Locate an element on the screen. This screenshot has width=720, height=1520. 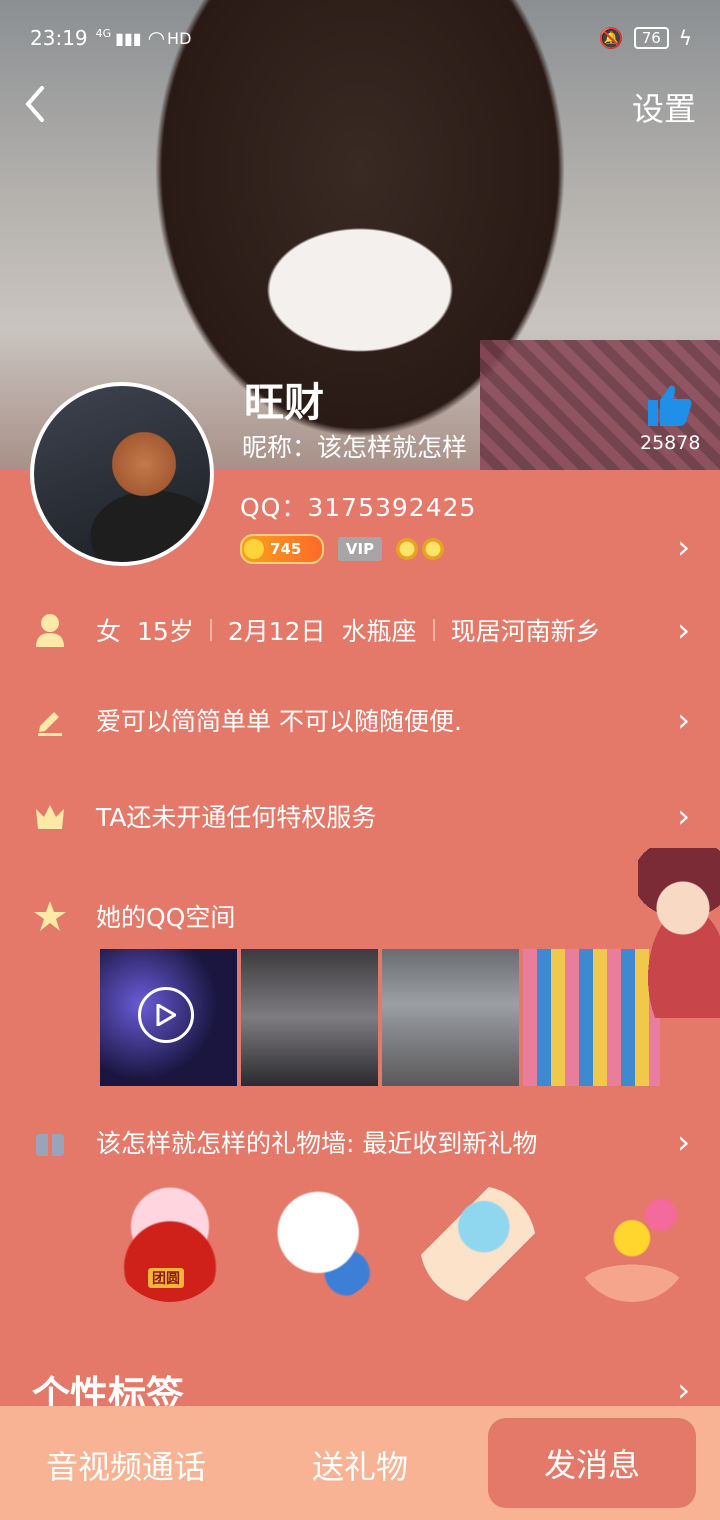
age: 15岁 is located at coordinates (165, 631).